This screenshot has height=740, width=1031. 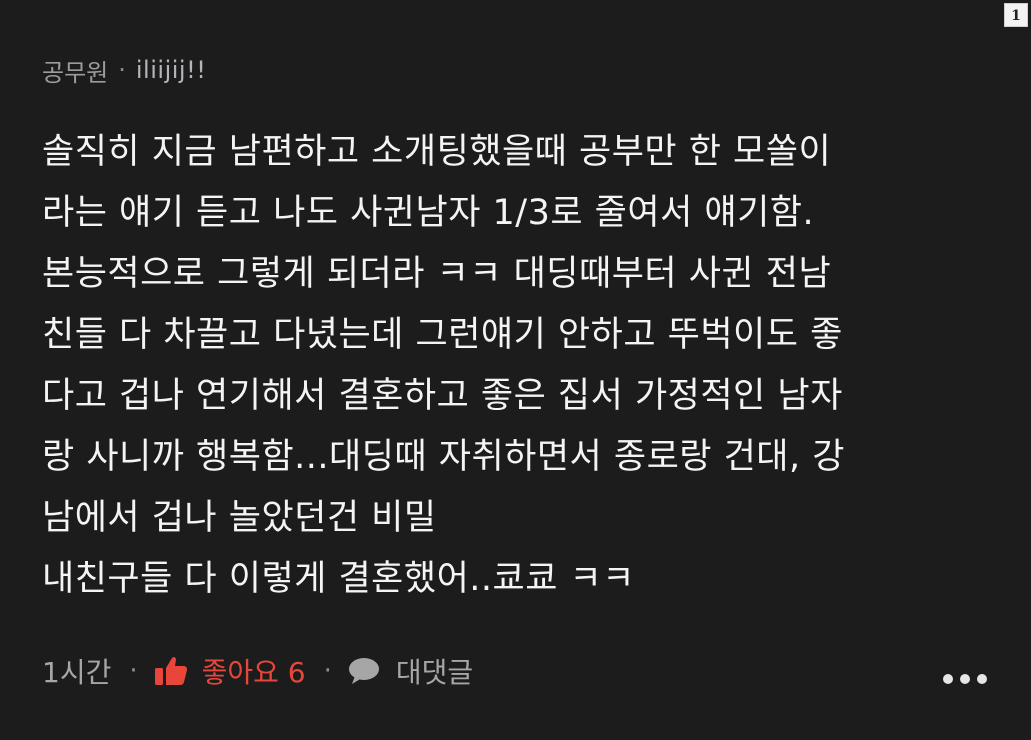 I want to click on thumbs-up-icon, so click(x=170, y=671).